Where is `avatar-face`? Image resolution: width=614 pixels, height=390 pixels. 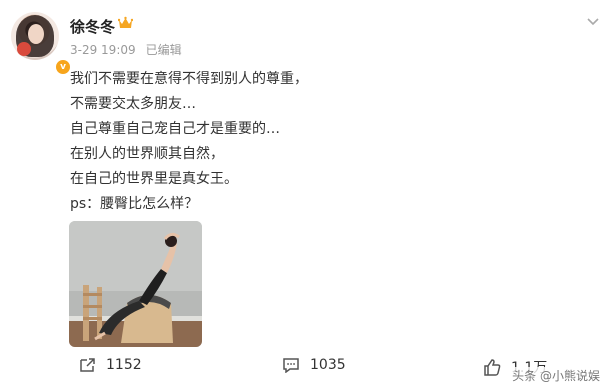
avatar-face is located at coordinates (36, 34).